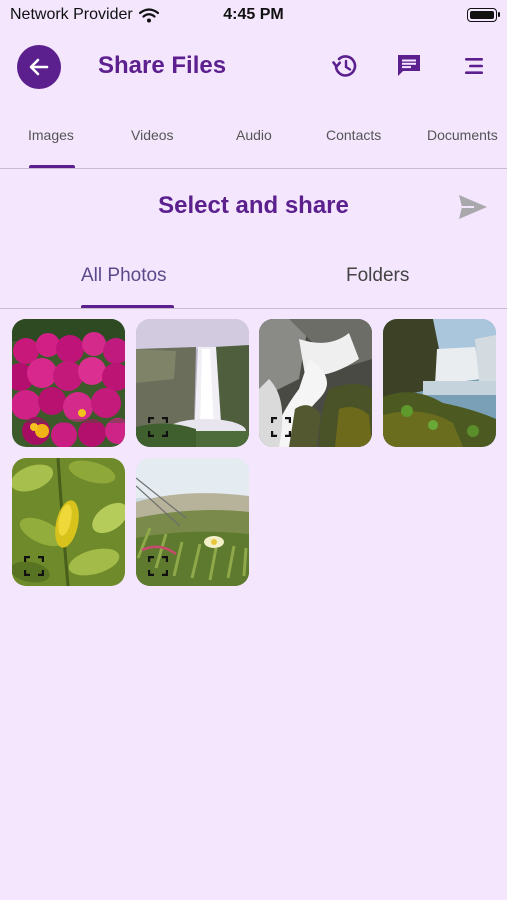 Image resolution: width=507 pixels, height=900 pixels. Describe the element at coordinates (462, 135) in the screenshot. I see `tab-documents: Documents` at that location.